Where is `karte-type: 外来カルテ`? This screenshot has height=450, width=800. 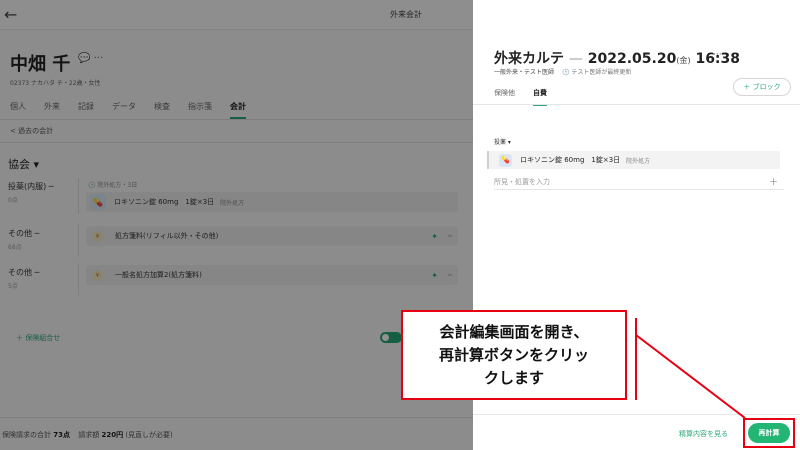
karte-type: 外来カルテ is located at coordinates (529, 59).